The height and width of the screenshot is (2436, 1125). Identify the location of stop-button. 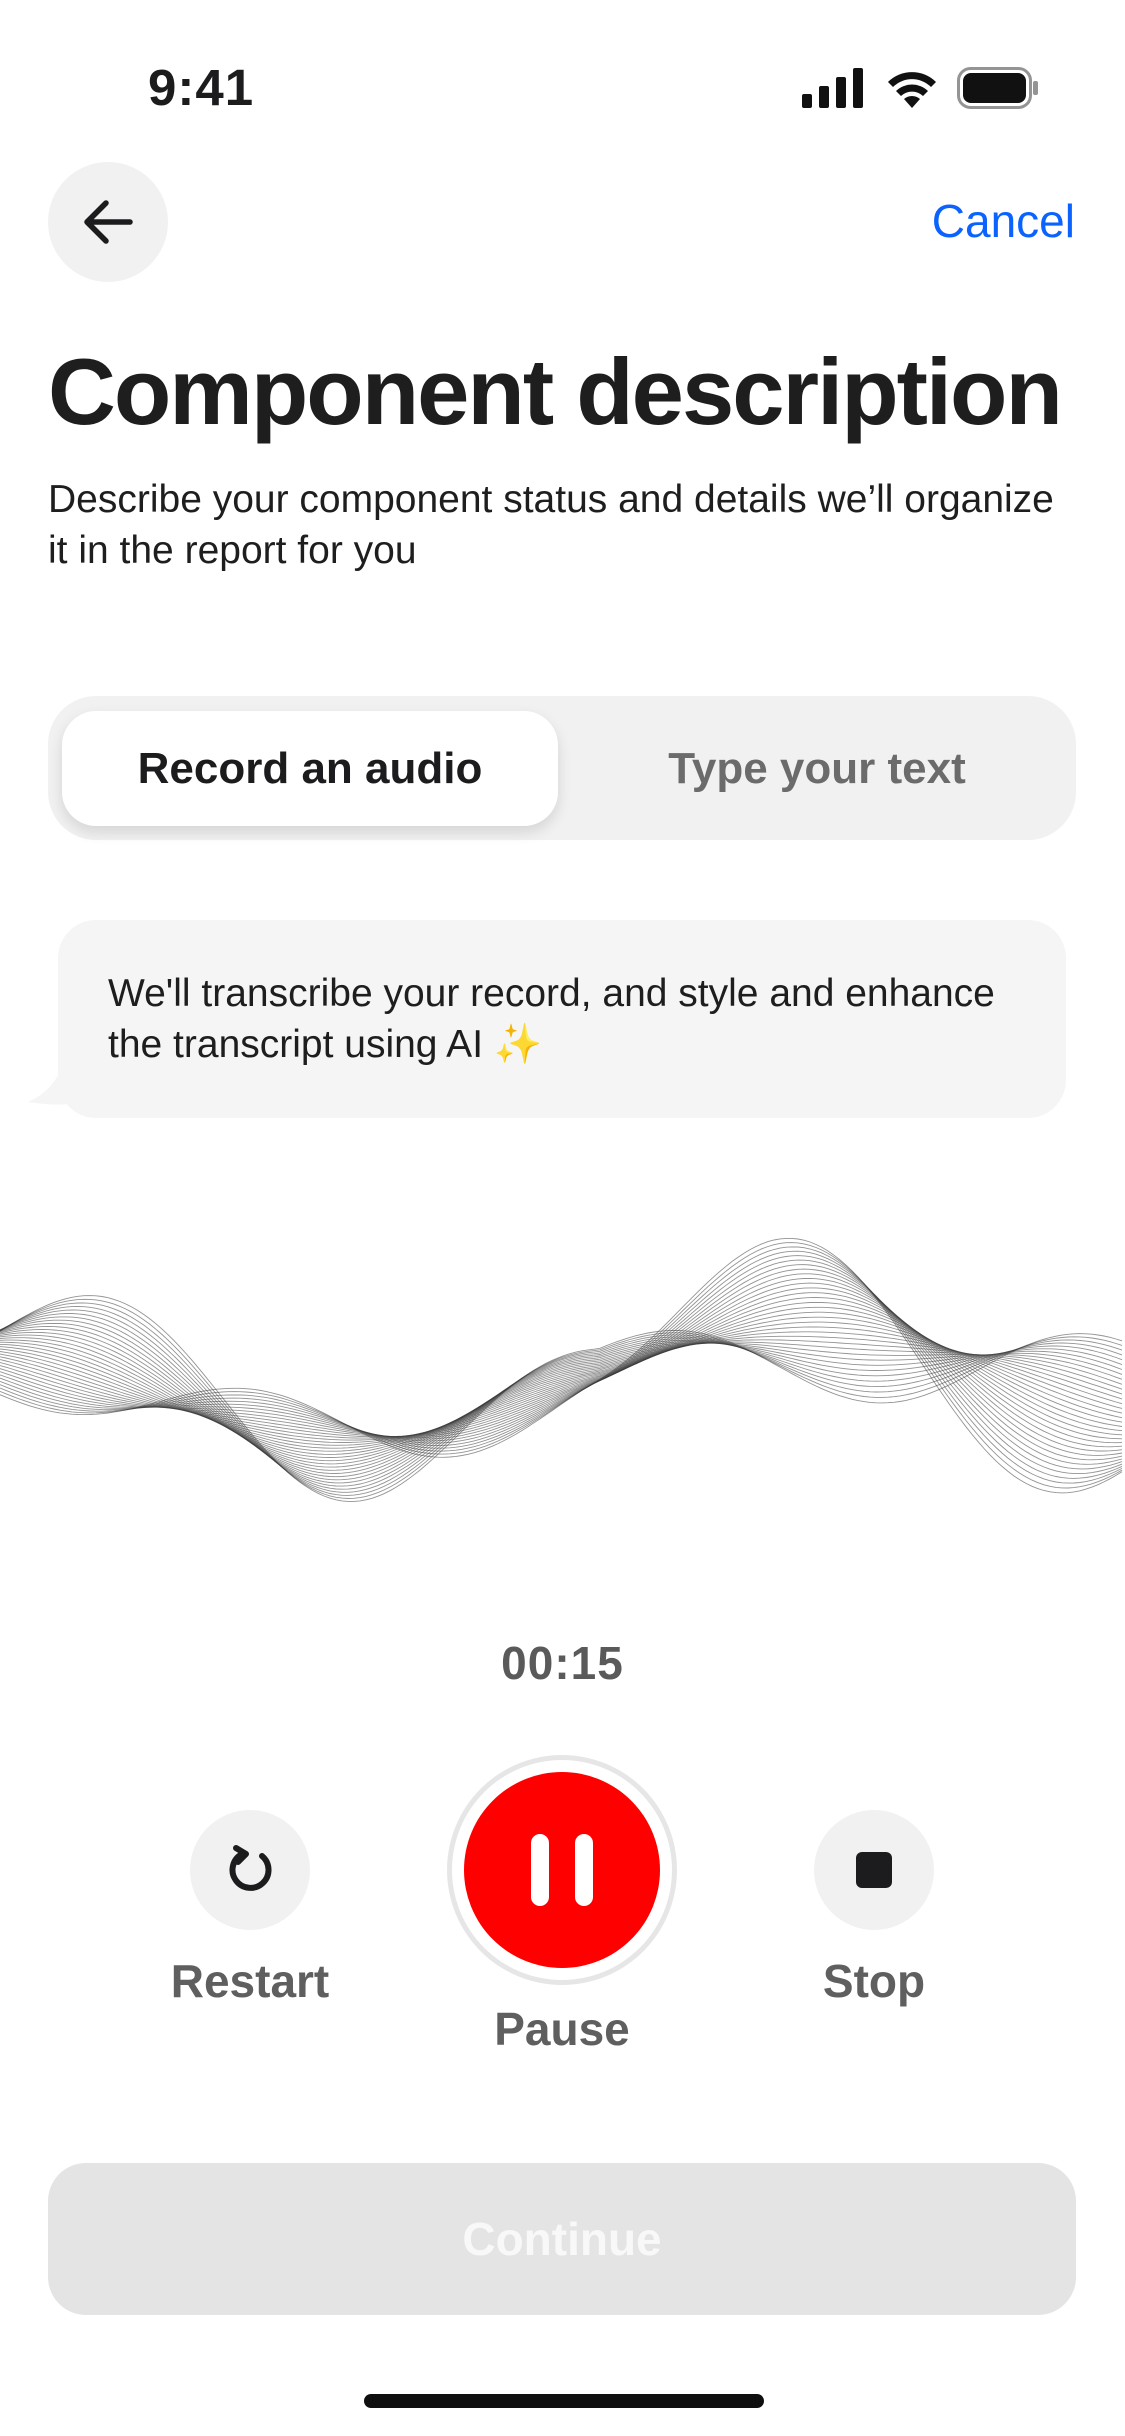
(874, 1870).